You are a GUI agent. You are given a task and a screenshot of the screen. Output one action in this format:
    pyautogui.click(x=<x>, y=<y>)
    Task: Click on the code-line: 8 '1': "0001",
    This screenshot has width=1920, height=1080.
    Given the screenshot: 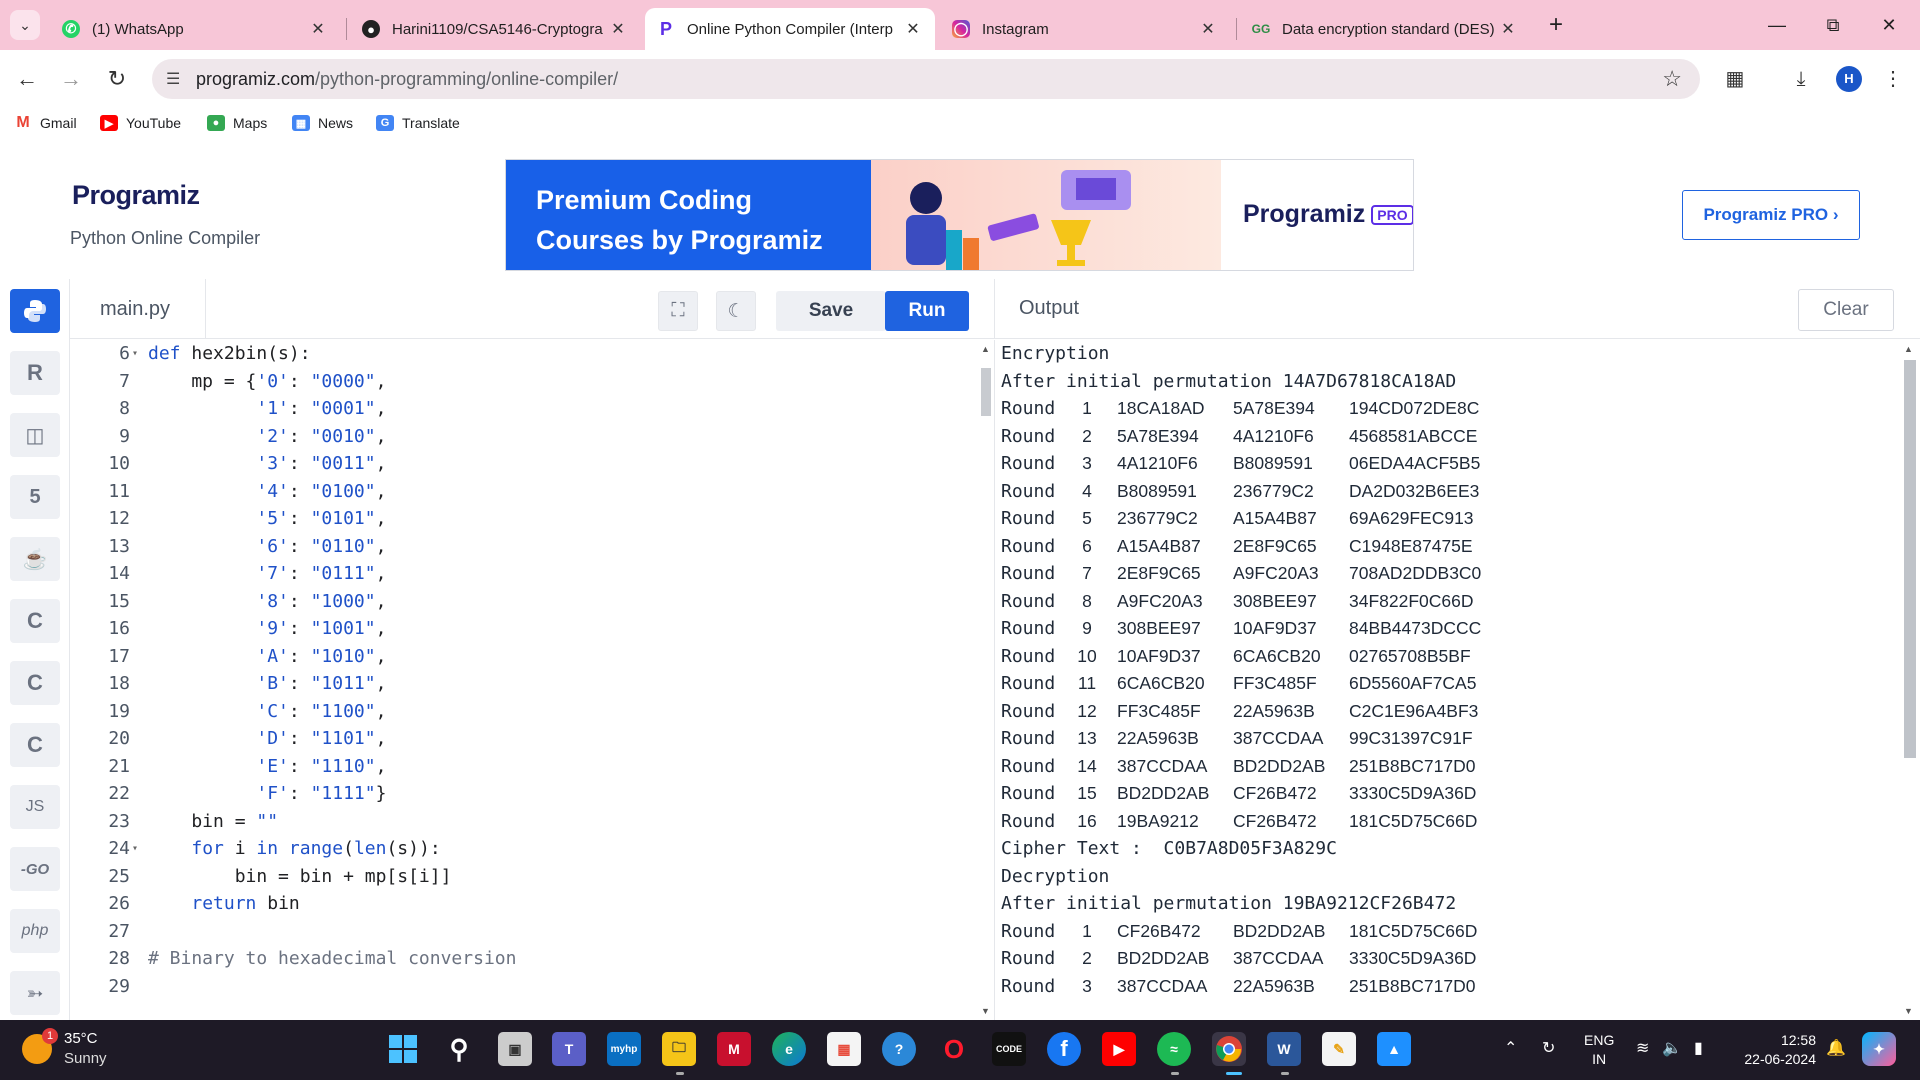 What is the action you would take?
    pyautogui.click(x=524, y=409)
    